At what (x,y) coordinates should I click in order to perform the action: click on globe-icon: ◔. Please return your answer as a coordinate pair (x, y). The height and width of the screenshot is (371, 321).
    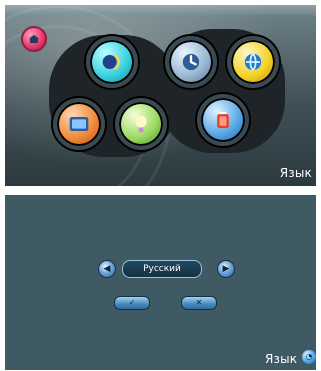
    Looking at the image, I should click on (309, 356).